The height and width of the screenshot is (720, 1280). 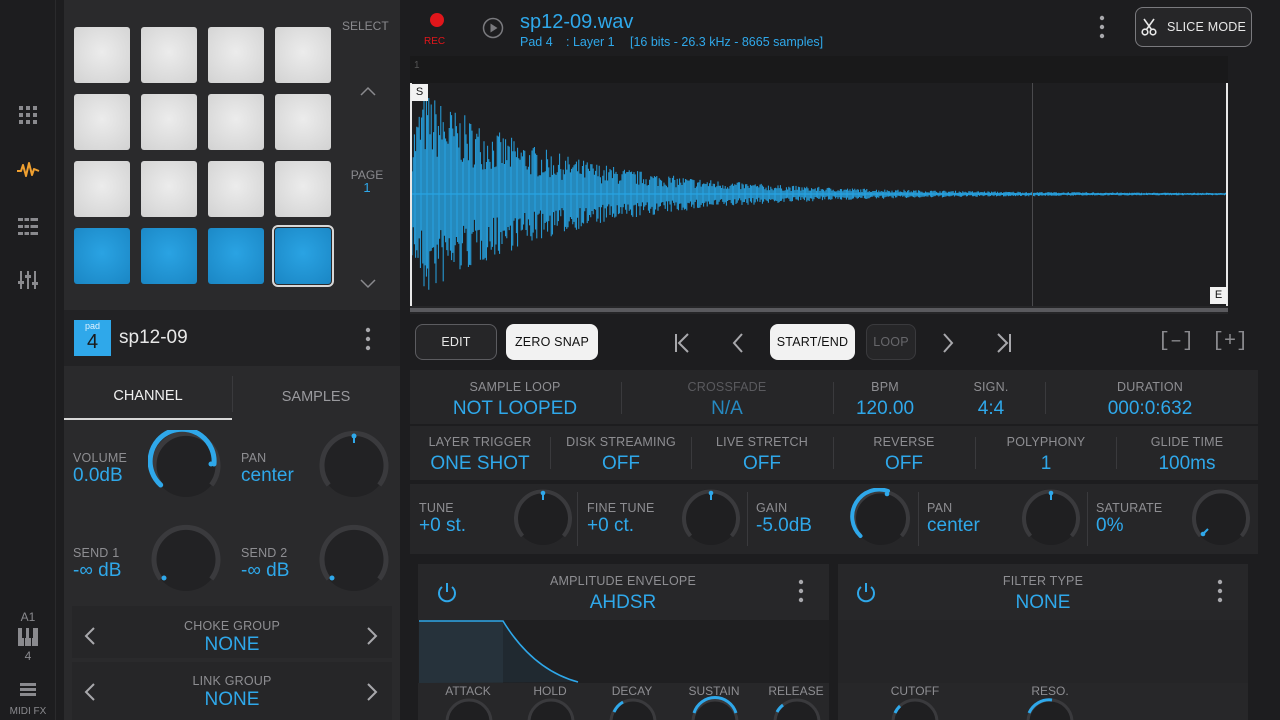 What do you see at coordinates (762, 464) in the screenshot?
I see `live-stretch-value: OFF` at bounding box center [762, 464].